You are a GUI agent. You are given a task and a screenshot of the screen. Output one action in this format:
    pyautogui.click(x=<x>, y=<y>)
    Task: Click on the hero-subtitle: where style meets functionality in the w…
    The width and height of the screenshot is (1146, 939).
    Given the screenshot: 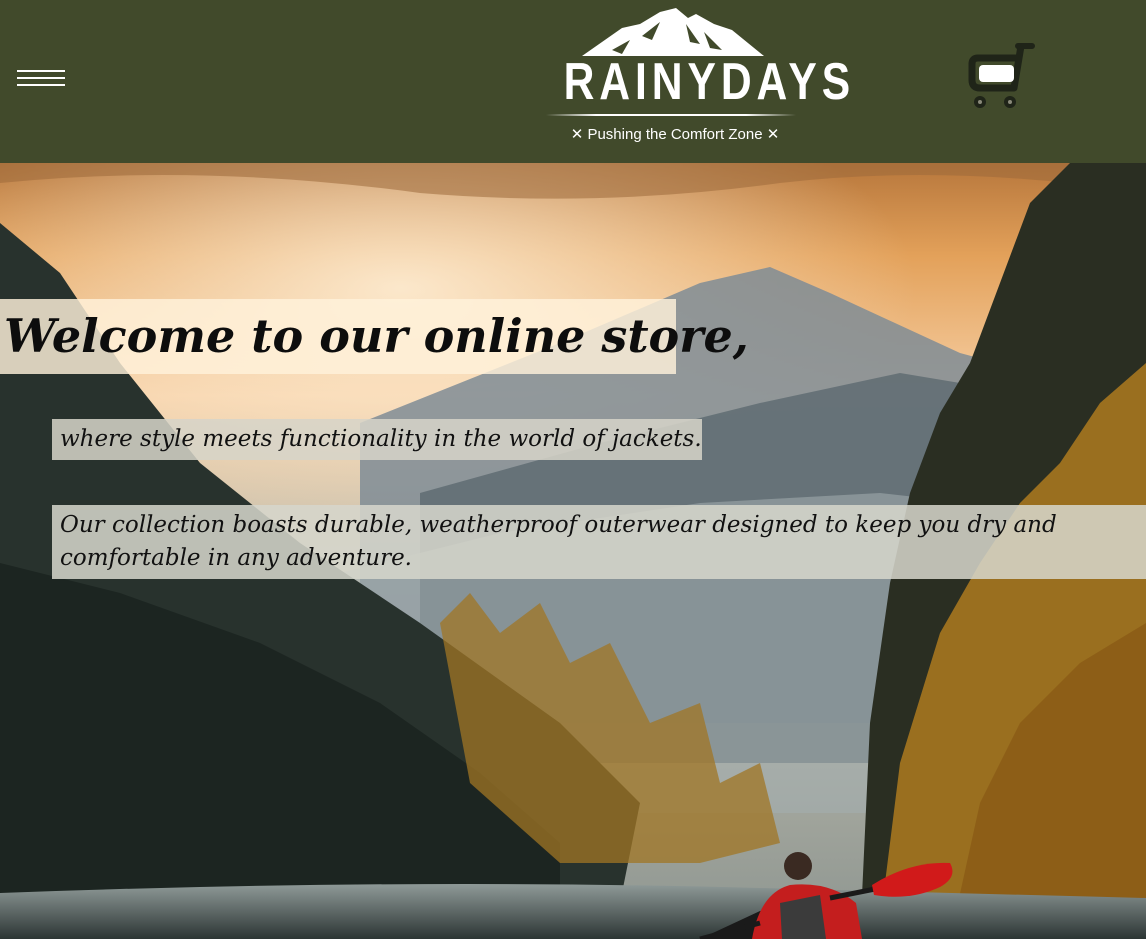 What is the action you would take?
    pyautogui.click(x=377, y=439)
    